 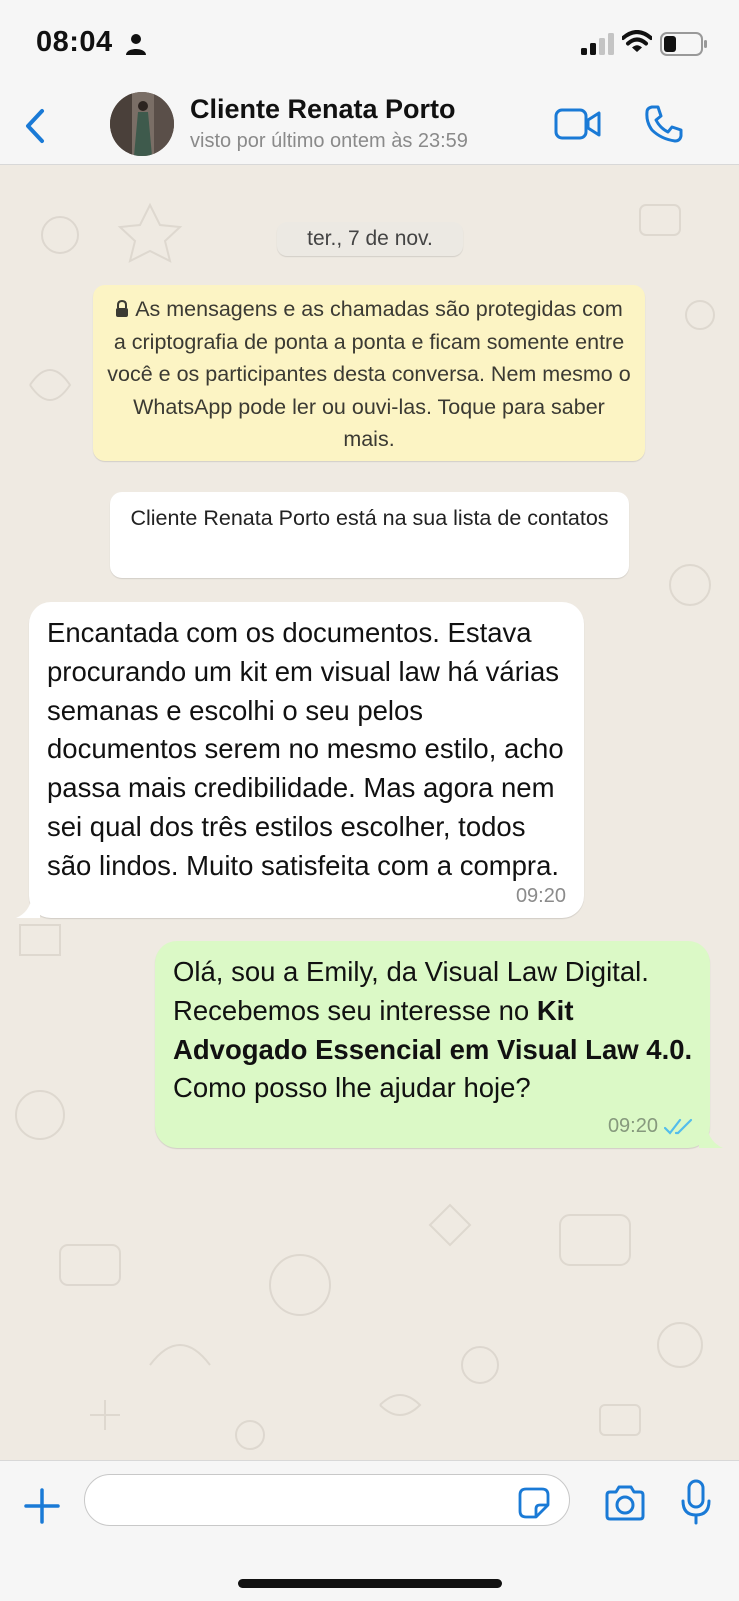 What do you see at coordinates (637, 41) in the screenshot?
I see `wifi-icon` at bounding box center [637, 41].